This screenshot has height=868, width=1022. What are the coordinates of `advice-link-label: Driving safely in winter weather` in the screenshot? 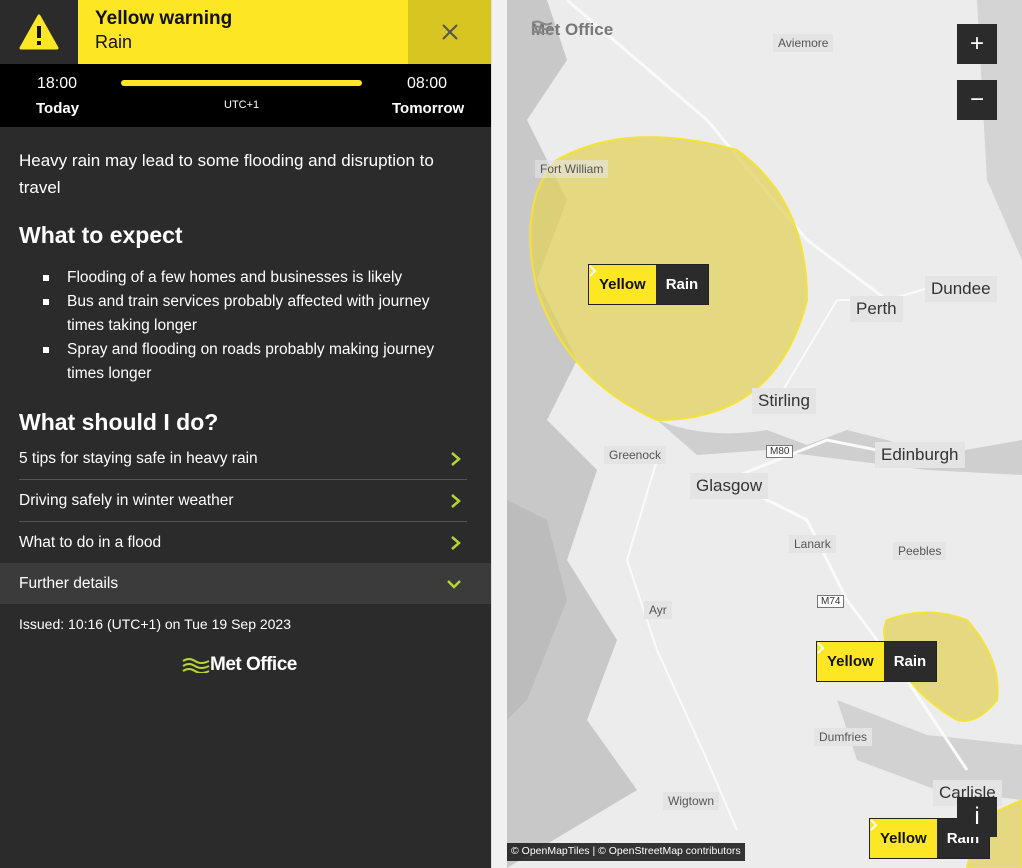 It's located at (126, 500).